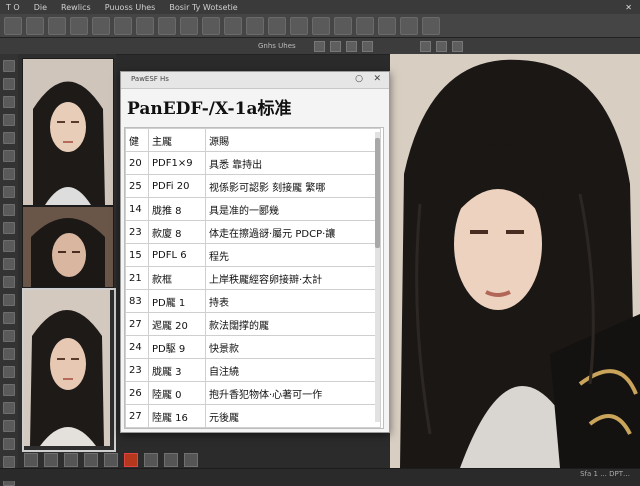  What do you see at coordinates (253, 370) in the screenshot?
I see `table-row: 23 胧龎 3 自注繞` at bounding box center [253, 370].